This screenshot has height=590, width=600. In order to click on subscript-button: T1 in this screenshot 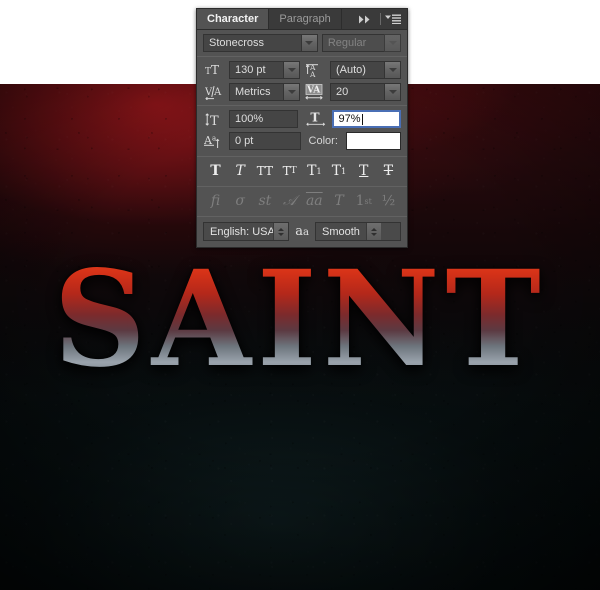, I will do `click(339, 171)`.